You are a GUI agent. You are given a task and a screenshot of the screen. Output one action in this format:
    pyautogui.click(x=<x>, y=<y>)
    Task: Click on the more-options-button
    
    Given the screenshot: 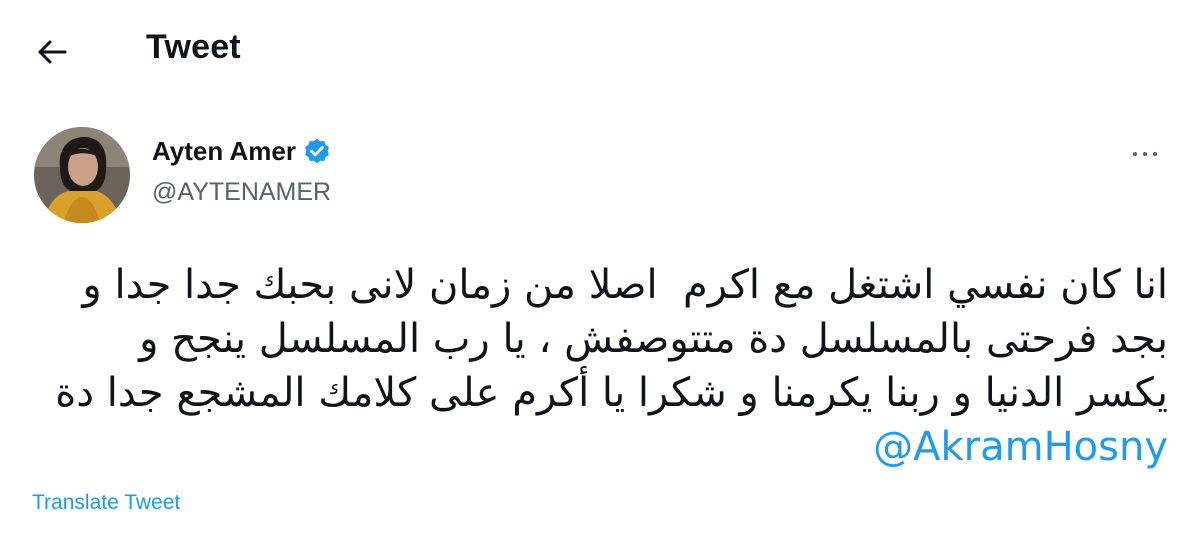 What is the action you would take?
    pyautogui.click(x=1145, y=154)
    